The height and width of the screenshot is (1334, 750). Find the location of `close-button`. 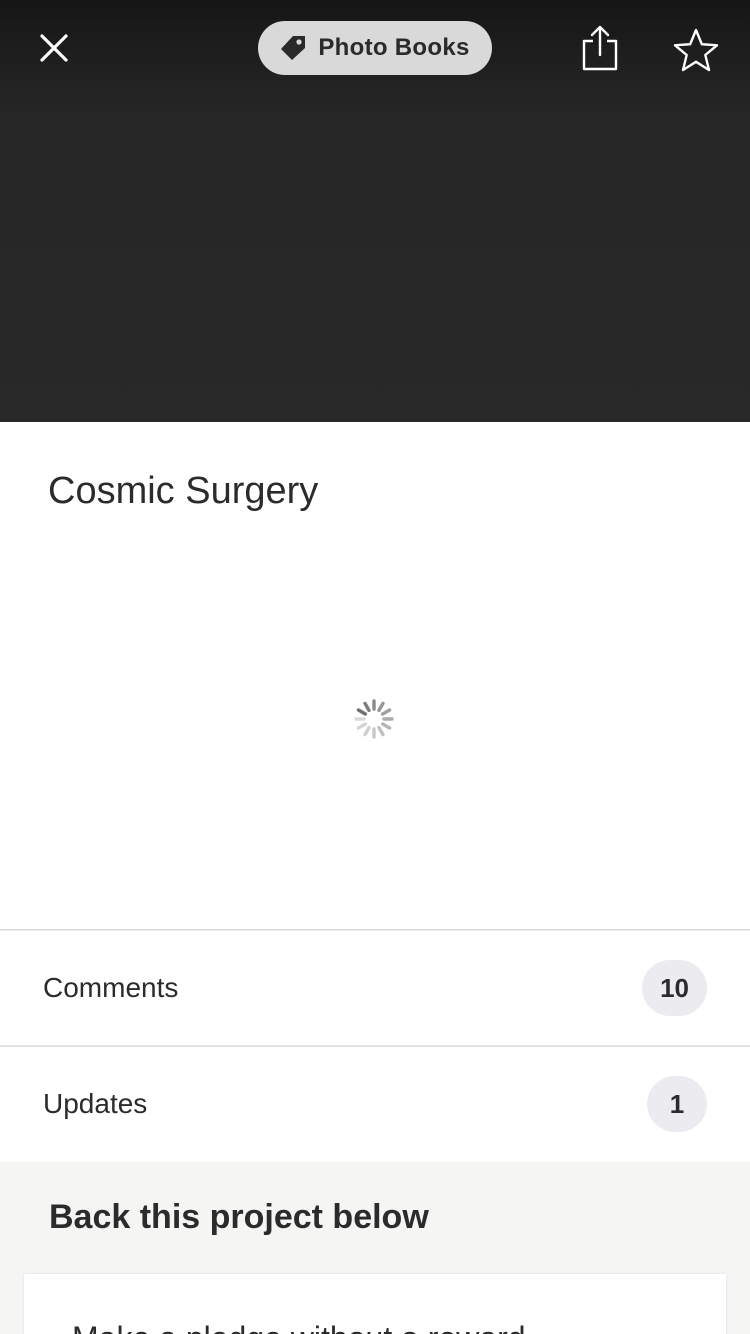

close-button is located at coordinates (54, 48).